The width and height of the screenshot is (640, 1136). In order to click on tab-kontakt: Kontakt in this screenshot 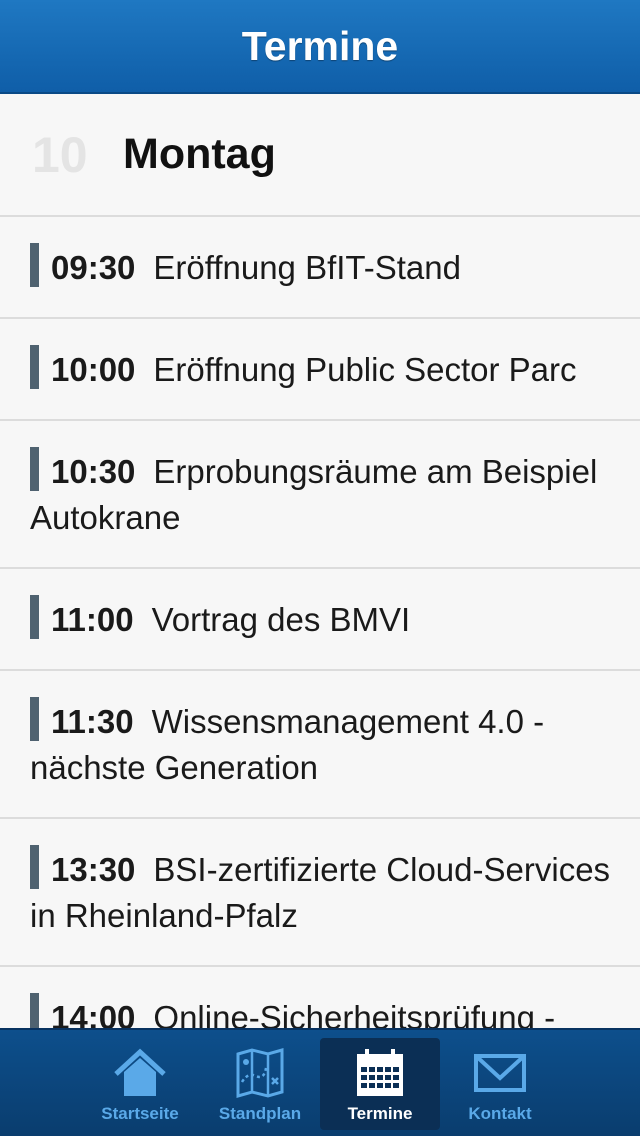, I will do `click(500, 1083)`.